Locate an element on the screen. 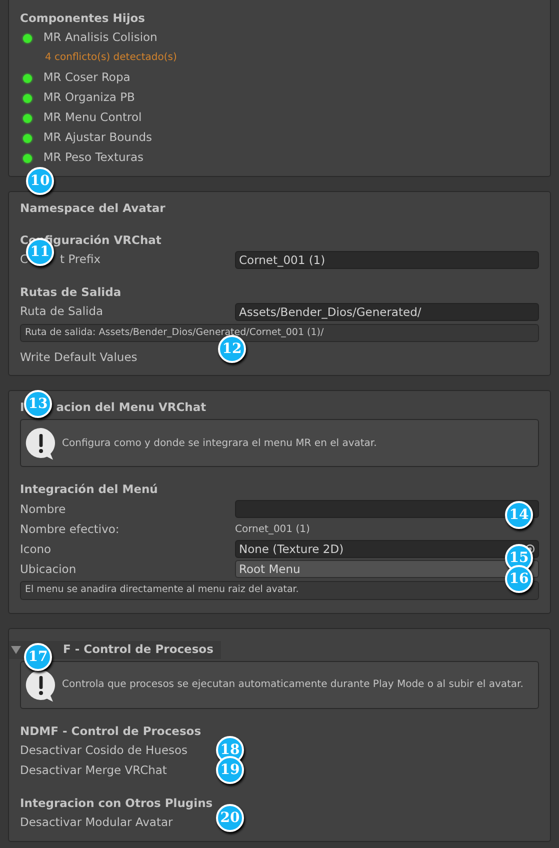 The width and height of the screenshot is (559, 848). component-name: MR Menu Control is located at coordinates (92, 117).